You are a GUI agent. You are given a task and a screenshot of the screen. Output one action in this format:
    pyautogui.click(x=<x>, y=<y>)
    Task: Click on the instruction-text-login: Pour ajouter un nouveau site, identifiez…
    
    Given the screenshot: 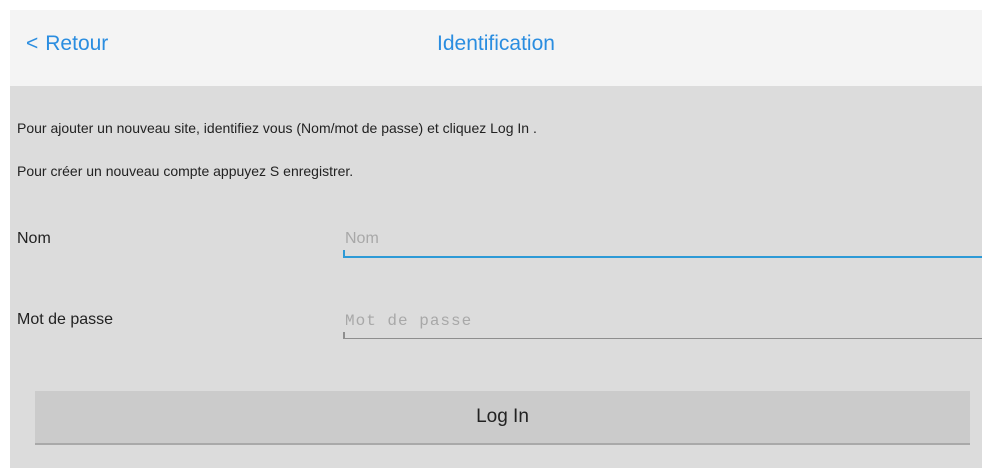 What is the action you would take?
    pyautogui.click(x=277, y=128)
    